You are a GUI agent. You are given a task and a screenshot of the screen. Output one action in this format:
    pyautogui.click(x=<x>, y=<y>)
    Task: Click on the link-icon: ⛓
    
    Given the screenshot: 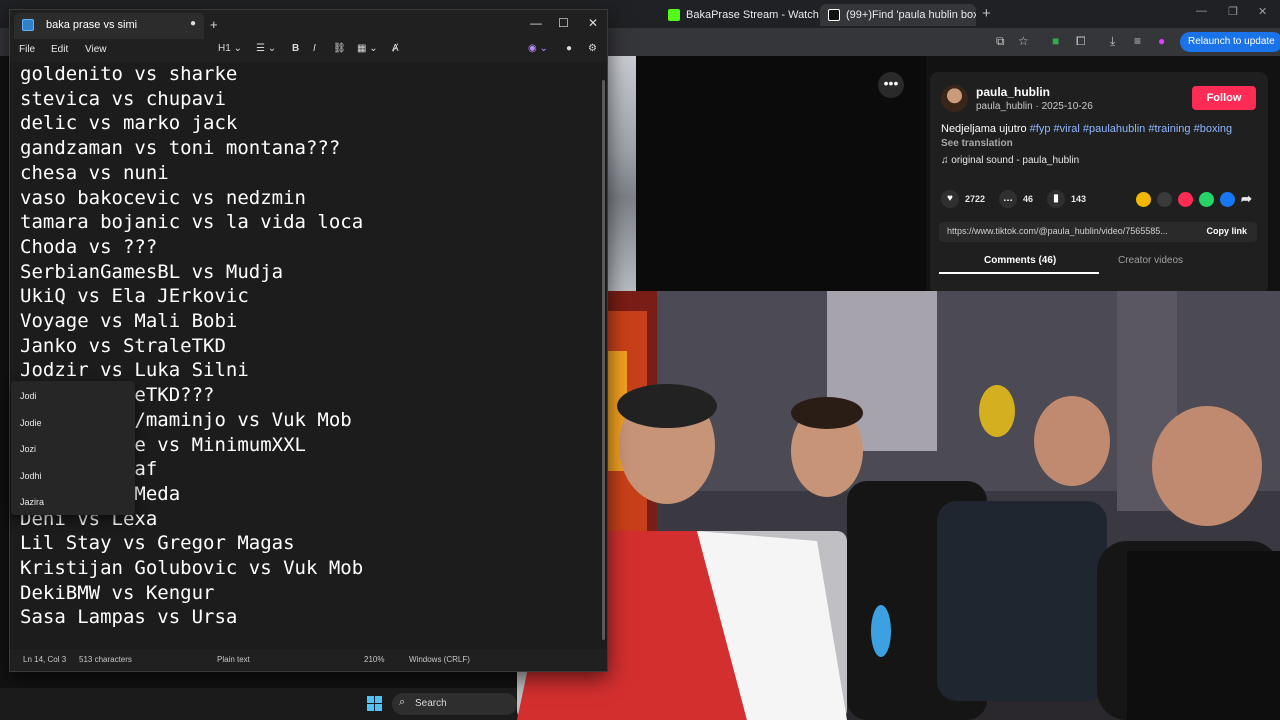 What is the action you would take?
    pyautogui.click(x=339, y=48)
    